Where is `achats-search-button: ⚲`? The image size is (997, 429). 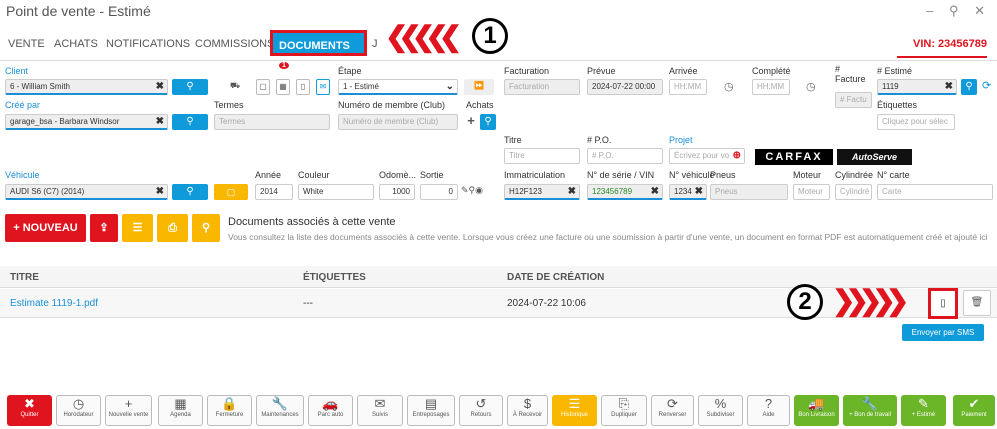 achats-search-button: ⚲ is located at coordinates (488, 122).